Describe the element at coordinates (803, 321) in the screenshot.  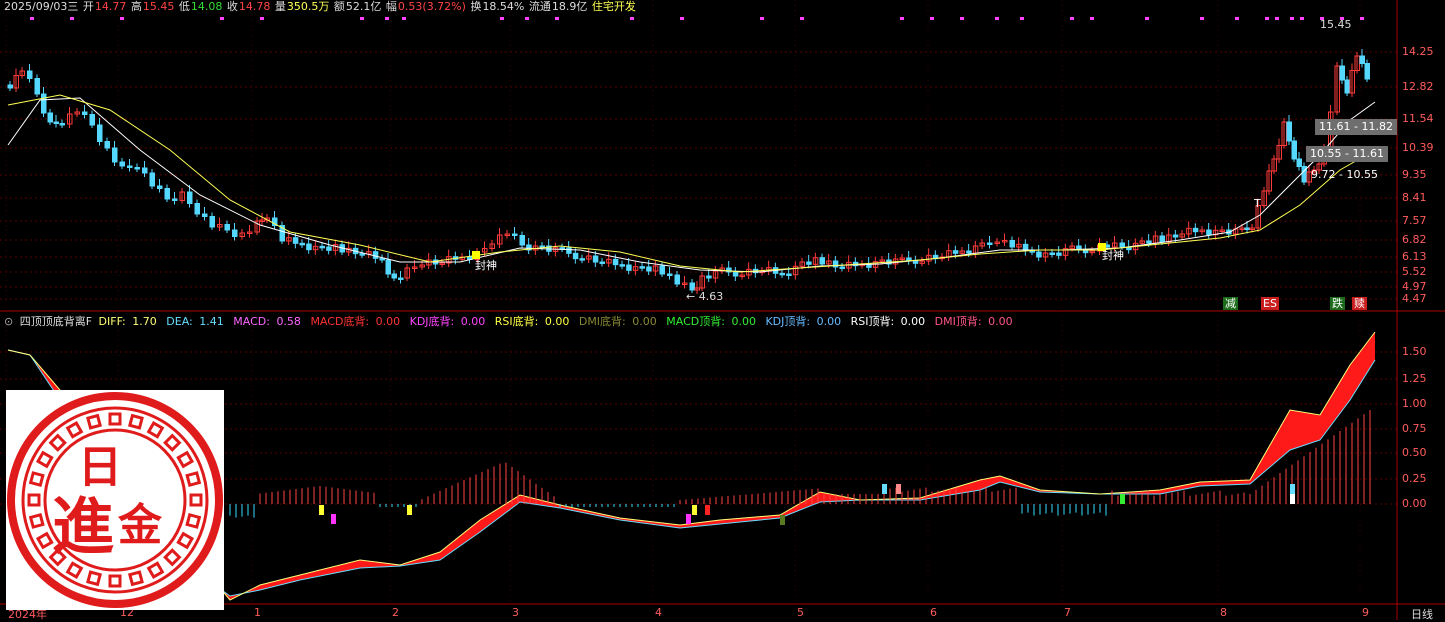
I see `kdj-top-label: KDJ顶背: 0.00` at that location.